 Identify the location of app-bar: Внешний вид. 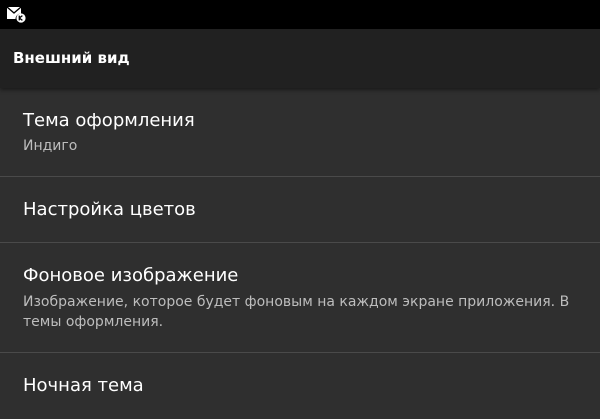
(300, 58).